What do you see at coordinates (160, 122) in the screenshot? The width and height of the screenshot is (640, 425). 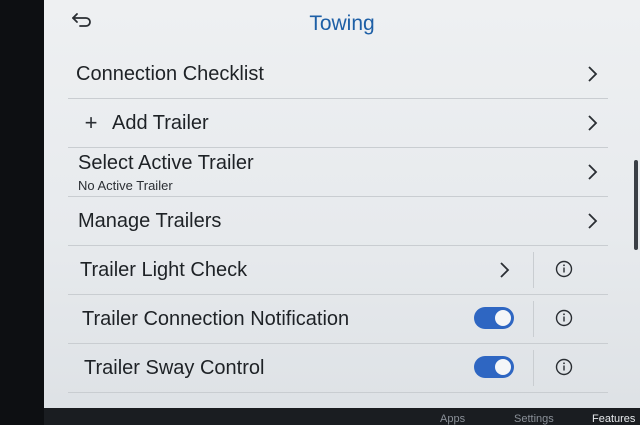 I see `row-label: Add Trailer` at bounding box center [160, 122].